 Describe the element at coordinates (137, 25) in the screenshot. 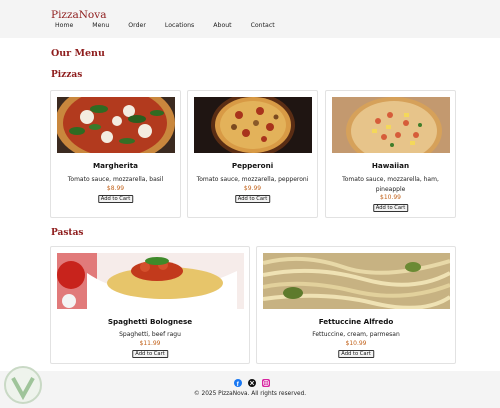

I see `nav-order: Order` at that location.